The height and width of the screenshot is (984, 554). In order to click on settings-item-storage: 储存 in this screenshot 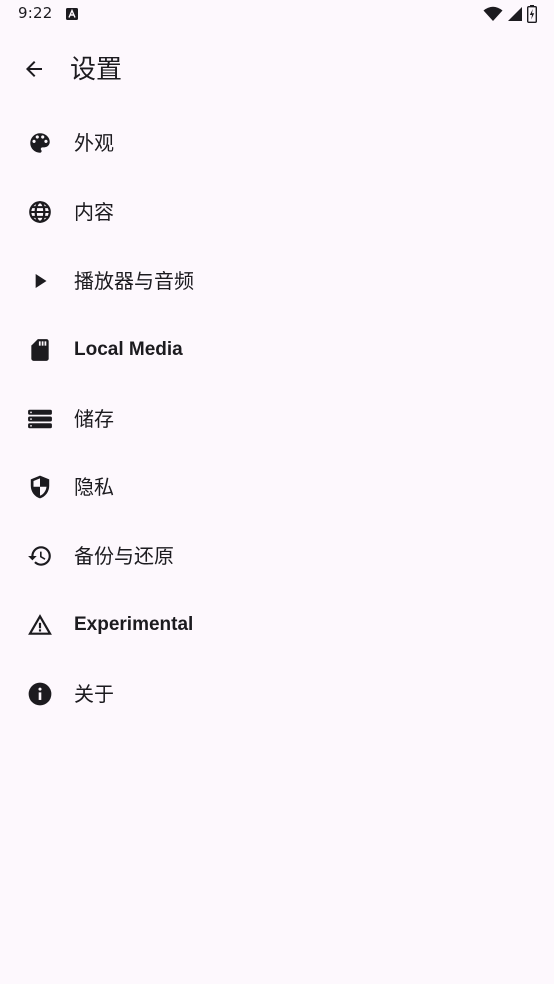, I will do `click(277, 418)`.